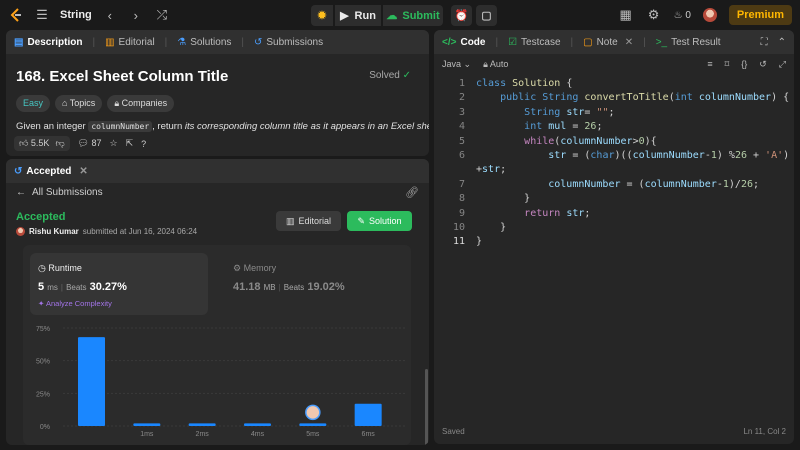 This screenshot has height=450, width=800. I want to click on editorial-button: ▥ Editorial, so click(308, 221).